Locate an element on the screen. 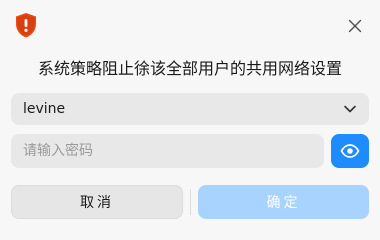 This screenshot has height=240, width=380. button-divider is located at coordinates (190, 202).